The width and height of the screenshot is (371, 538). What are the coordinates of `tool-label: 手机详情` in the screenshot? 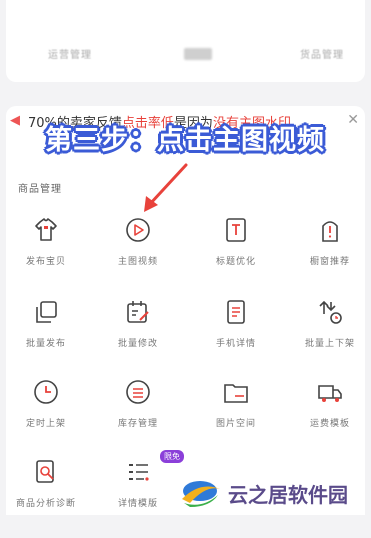 It's located at (235, 344).